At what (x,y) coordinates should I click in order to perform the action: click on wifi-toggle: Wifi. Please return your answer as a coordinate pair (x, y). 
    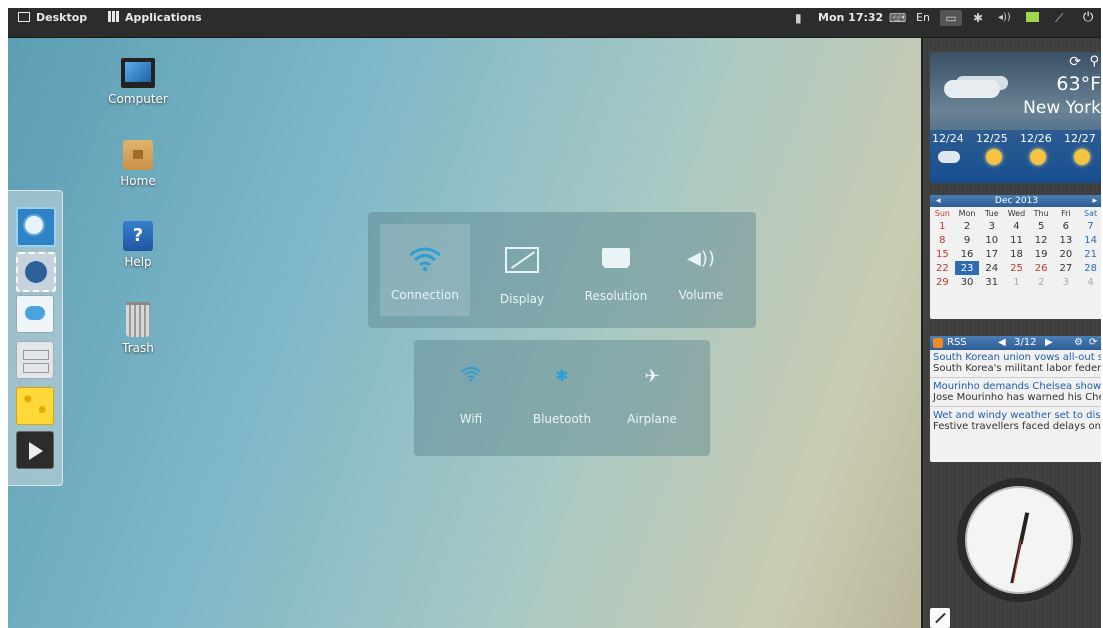
    Looking at the image, I should click on (471, 406).